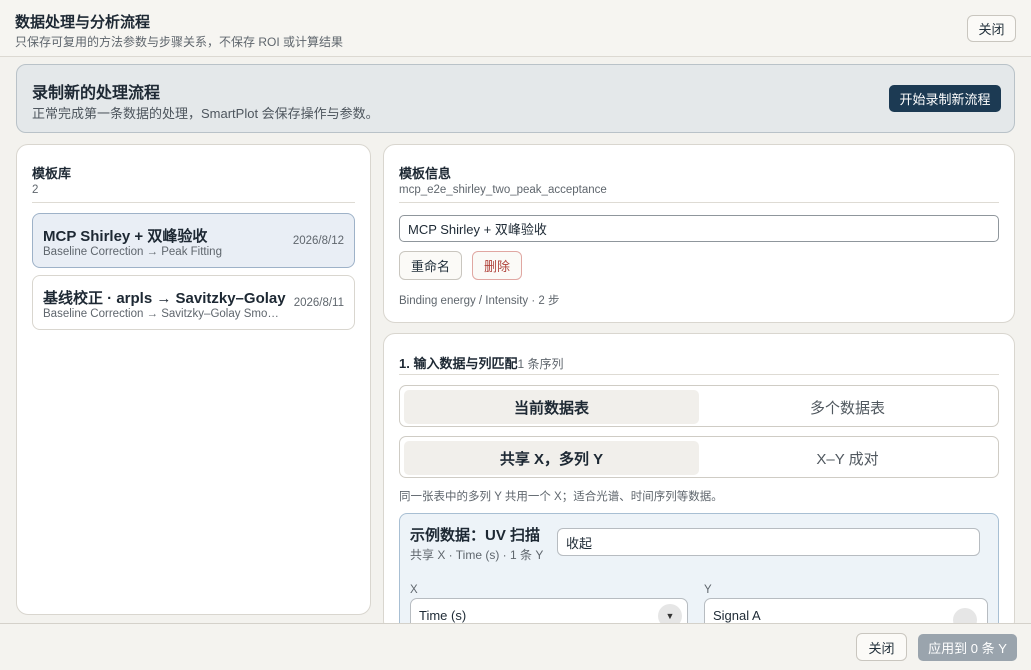  Describe the element at coordinates (708, 590) in the screenshot. I see `y-column-label: Y` at that location.